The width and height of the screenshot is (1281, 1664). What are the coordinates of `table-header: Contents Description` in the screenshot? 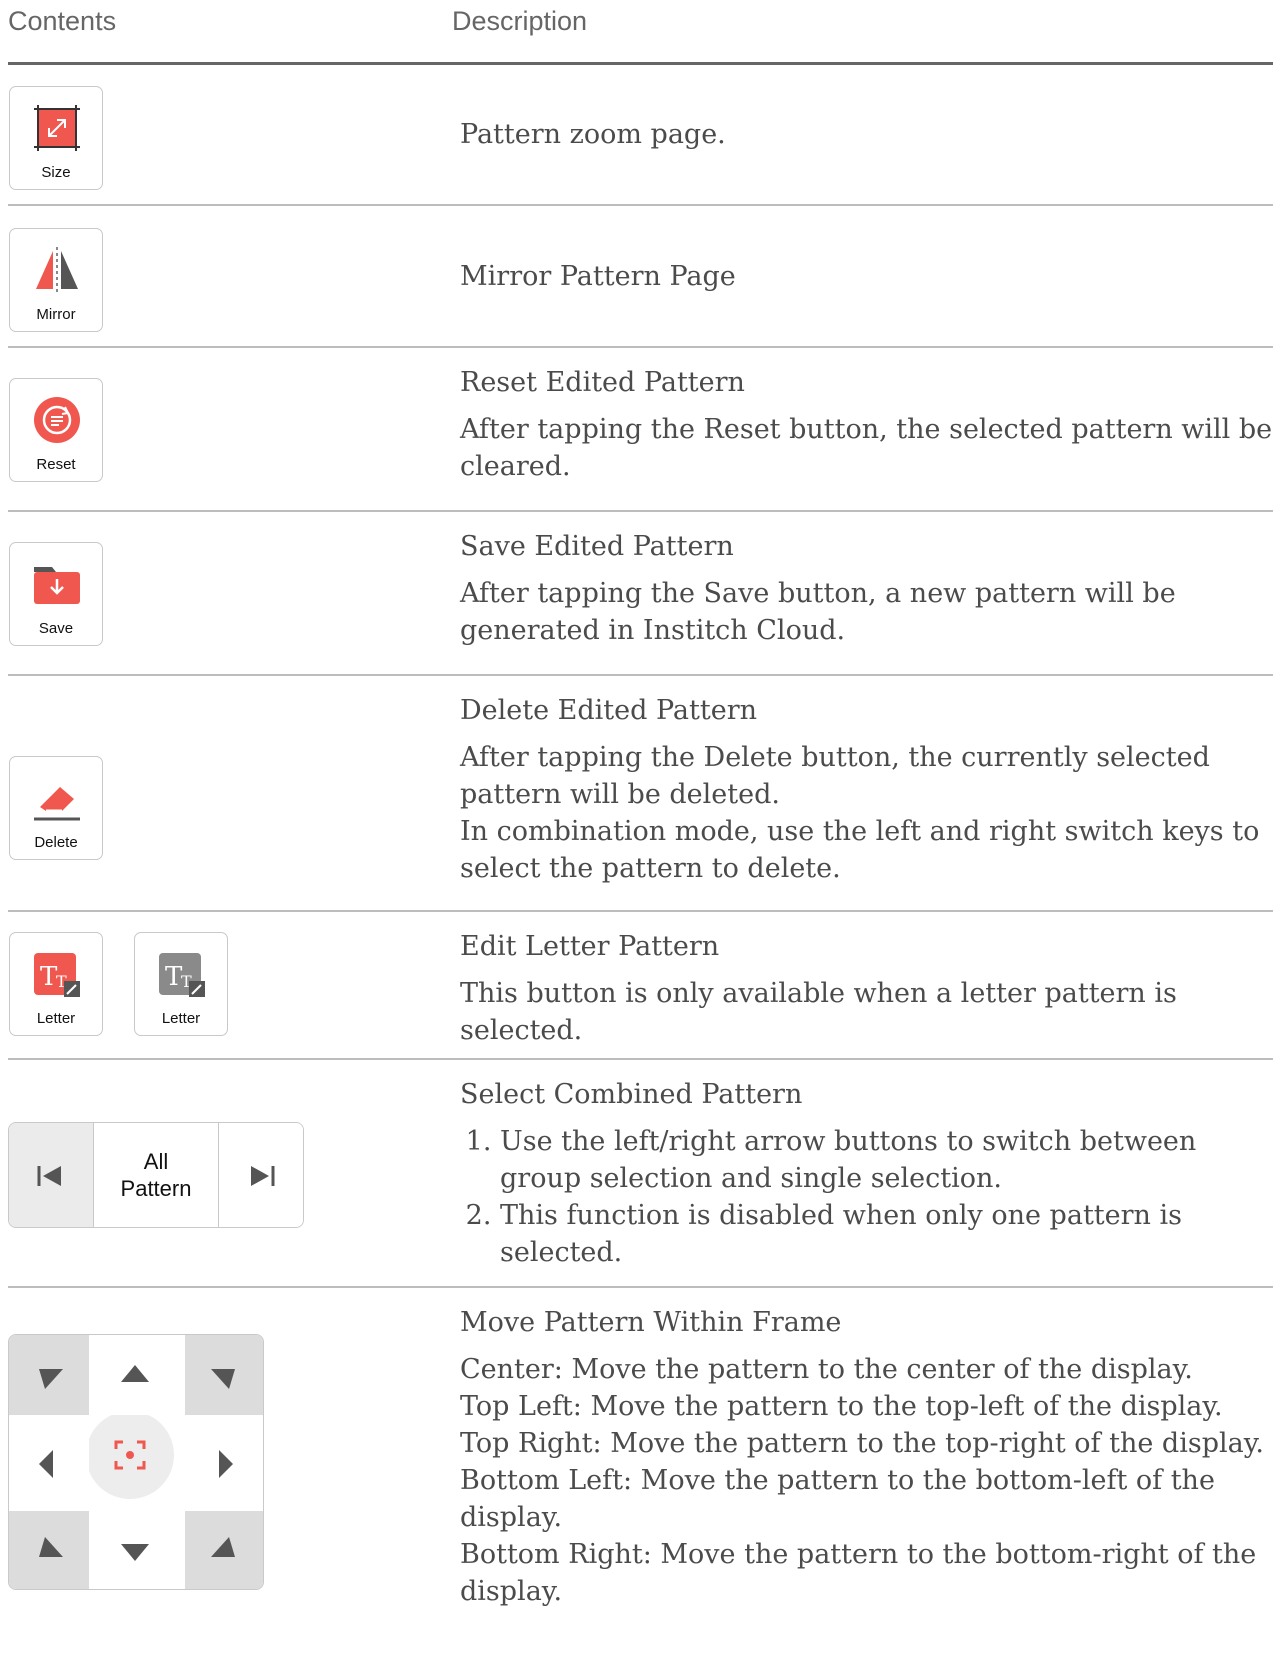 It's located at (640, 32).